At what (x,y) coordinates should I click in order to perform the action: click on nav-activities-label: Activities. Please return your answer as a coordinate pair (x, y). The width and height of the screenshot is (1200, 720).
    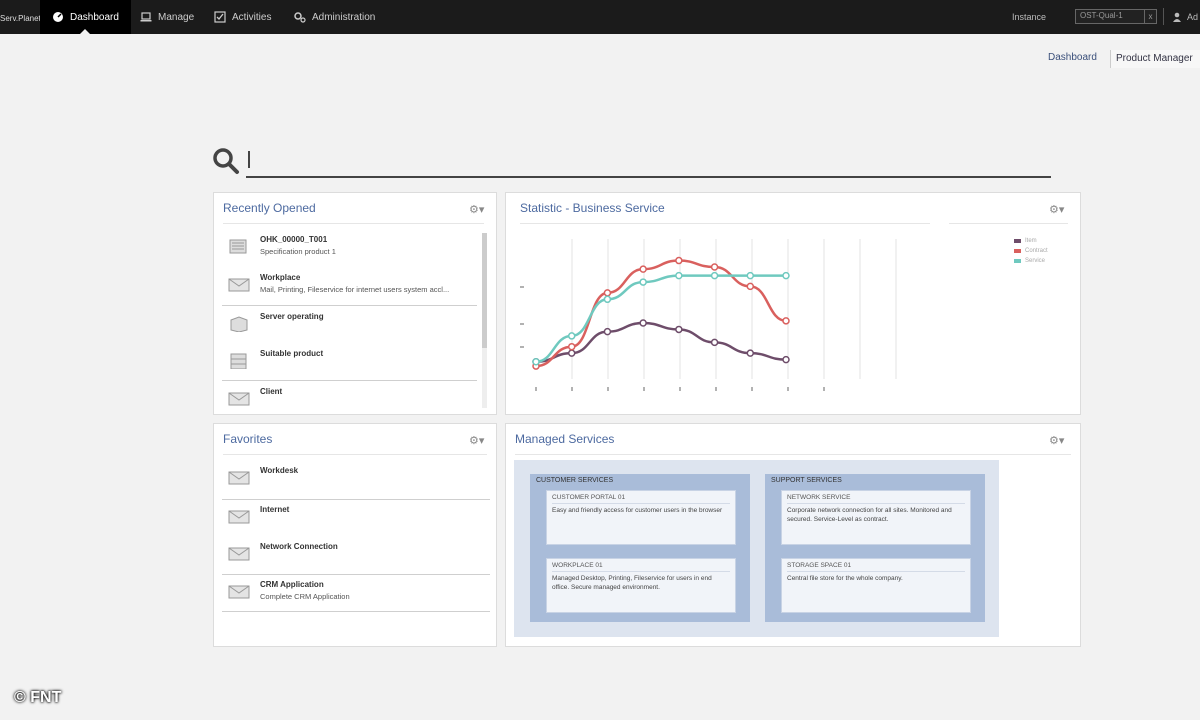
    Looking at the image, I should click on (252, 17).